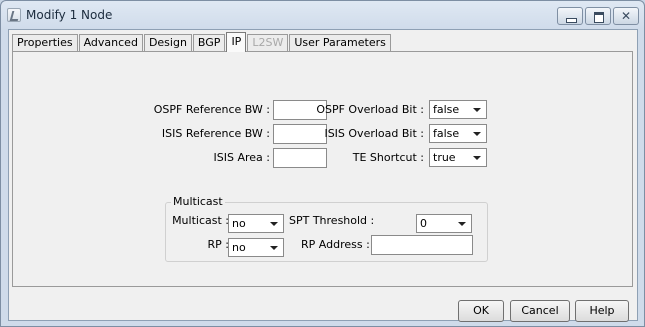 This screenshot has width=645, height=327. I want to click on spt-threshold-value: 0, so click(423, 223).